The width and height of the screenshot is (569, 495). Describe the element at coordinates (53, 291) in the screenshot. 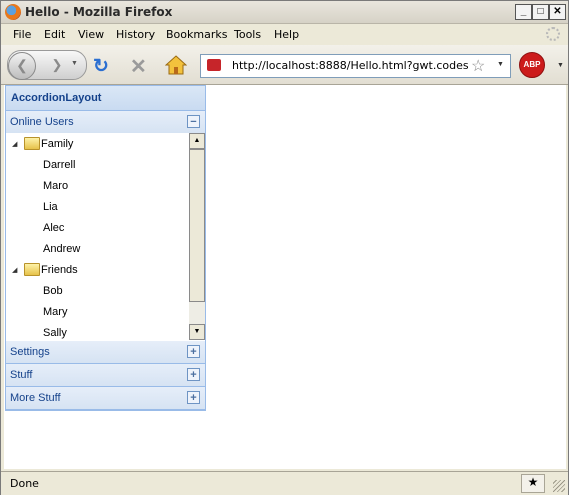

I see `tree-leaf: Bob` at that location.